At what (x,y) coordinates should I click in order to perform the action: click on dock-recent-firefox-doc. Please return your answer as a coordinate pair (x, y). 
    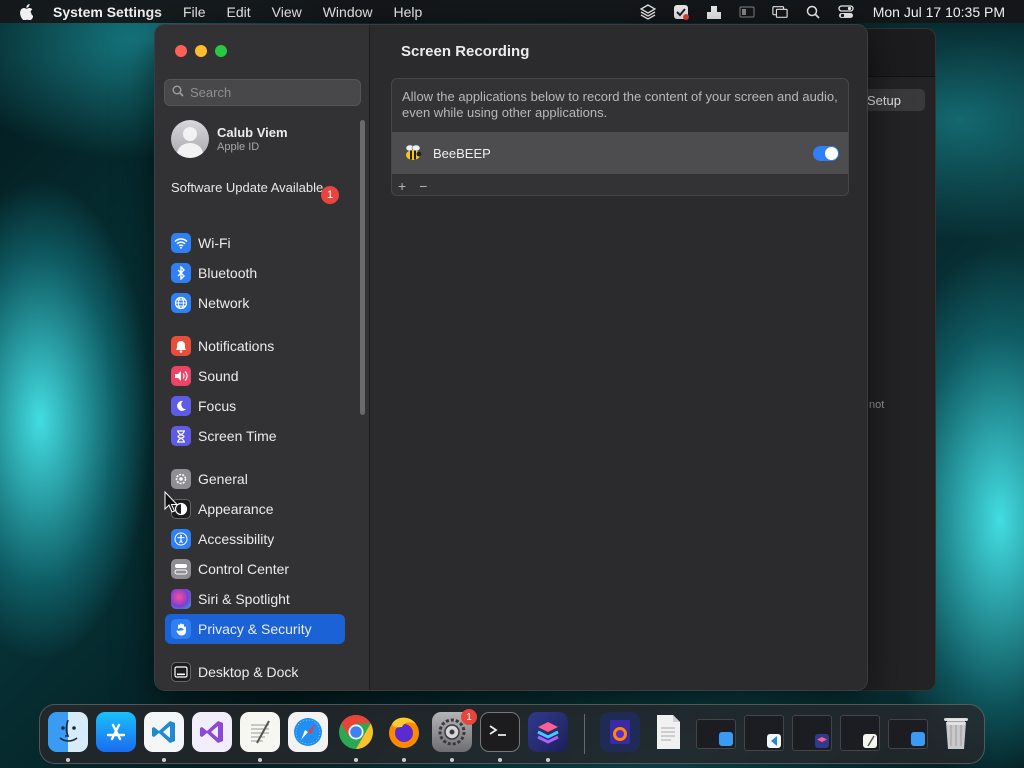
    Looking at the image, I should click on (620, 732).